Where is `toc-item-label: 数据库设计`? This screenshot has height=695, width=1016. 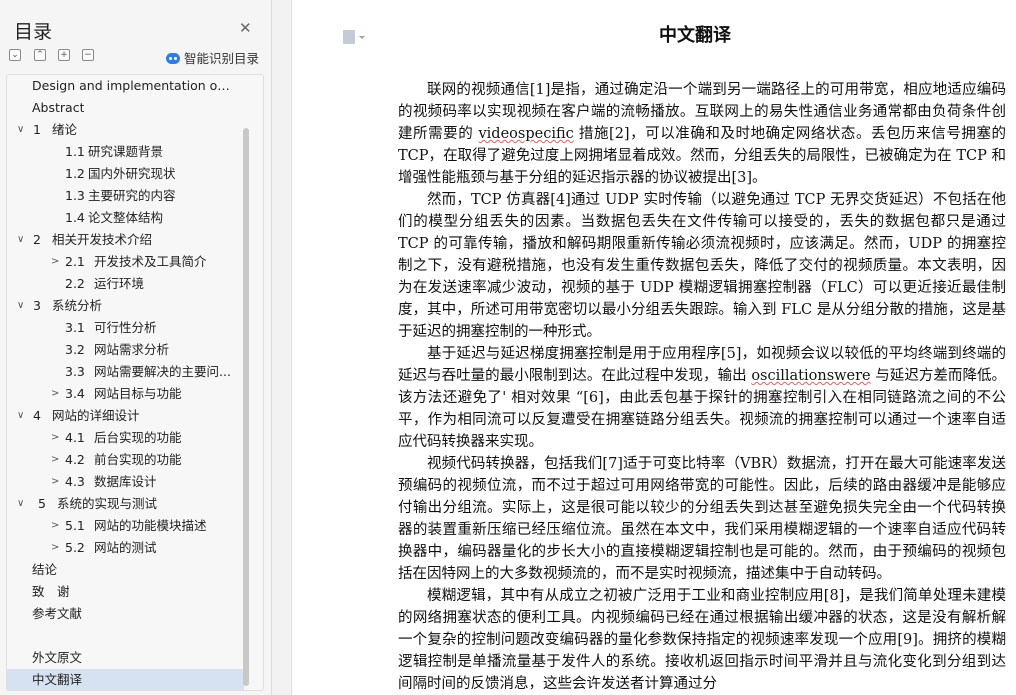 toc-item-label: 数据库设计 is located at coordinates (125, 481).